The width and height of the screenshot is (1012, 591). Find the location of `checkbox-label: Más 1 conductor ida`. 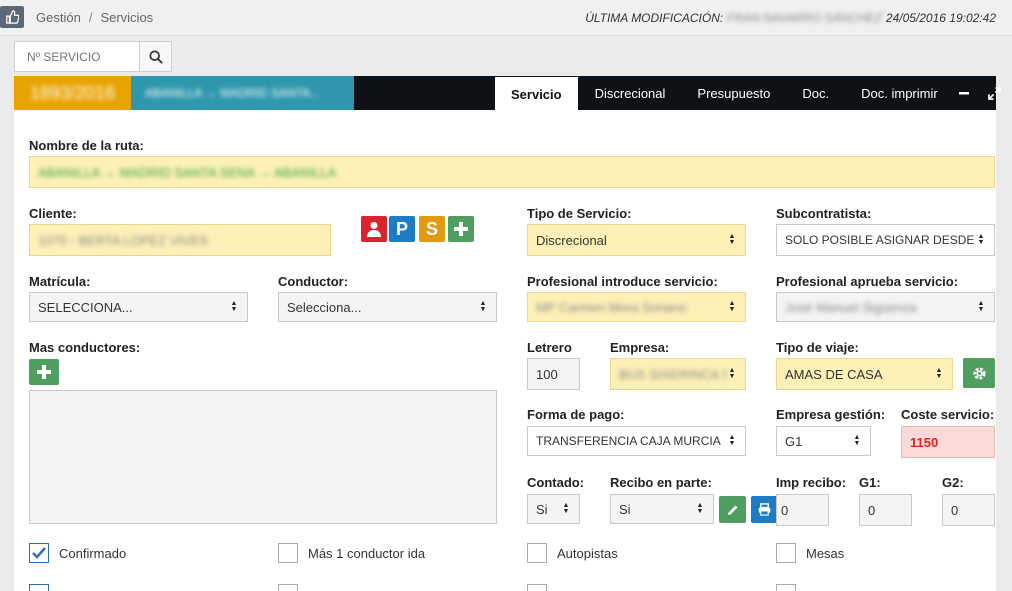

checkbox-label: Más 1 conductor ida is located at coordinates (367, 553).